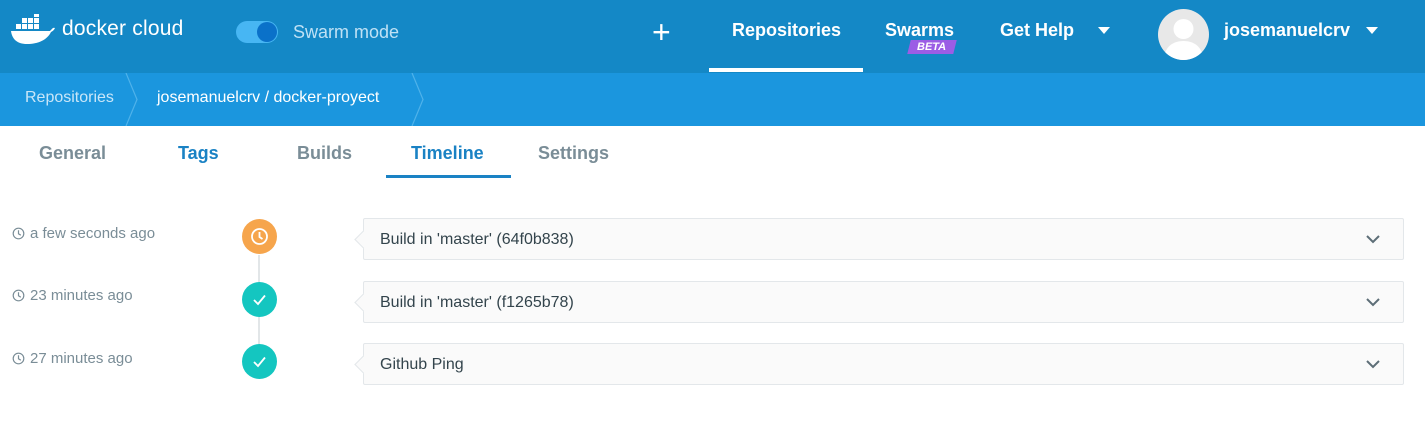 This screenshot has height=428, width=1425. What do you see at coordinates (573, 153) in the screenshot?
I see `tab-settings: Settings` at bounding box center [573, 153].